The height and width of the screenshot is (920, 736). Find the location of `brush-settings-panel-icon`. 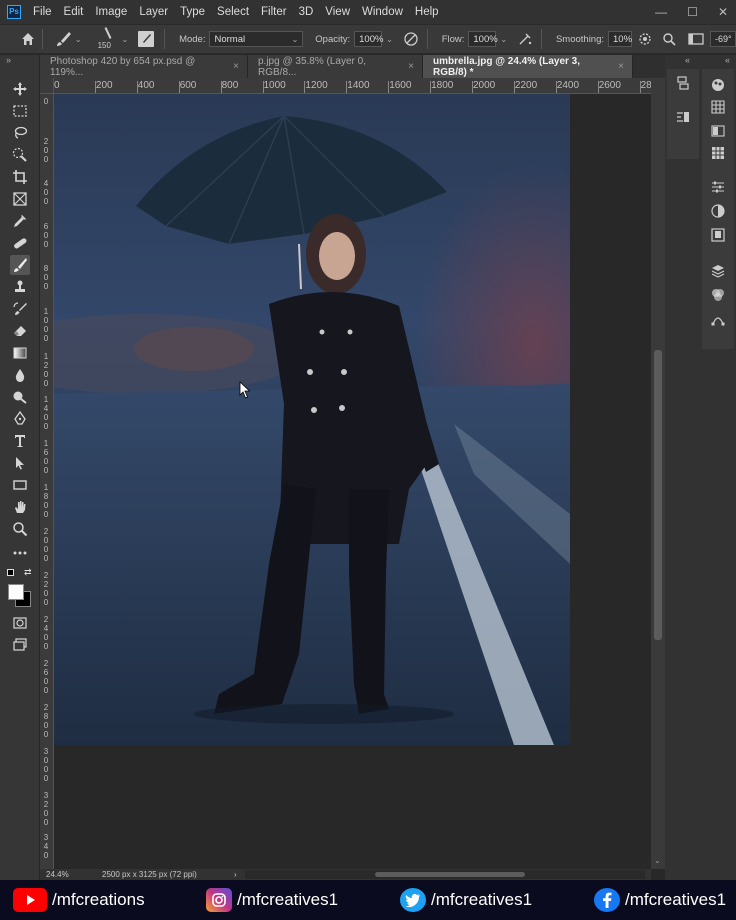

brush-settings-panel-icon is located at coordinates (683, 117).